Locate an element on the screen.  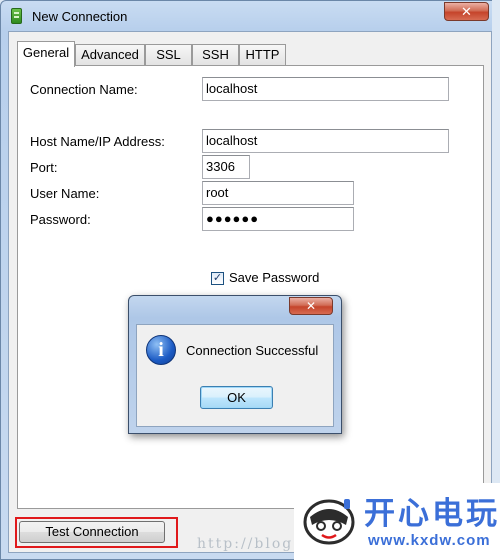
port-input: 3306 is located at coordinates (226, 167).